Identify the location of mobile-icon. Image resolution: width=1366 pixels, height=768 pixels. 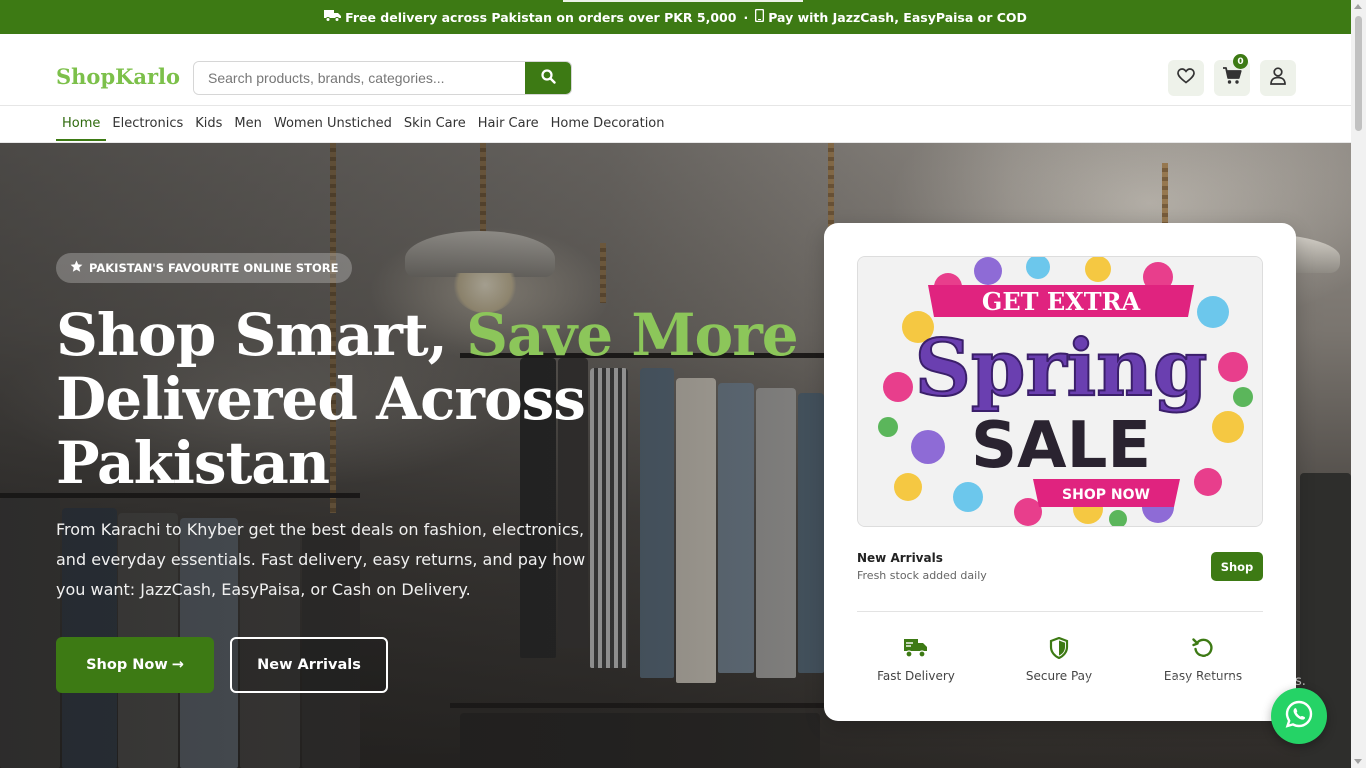
(759, 16).